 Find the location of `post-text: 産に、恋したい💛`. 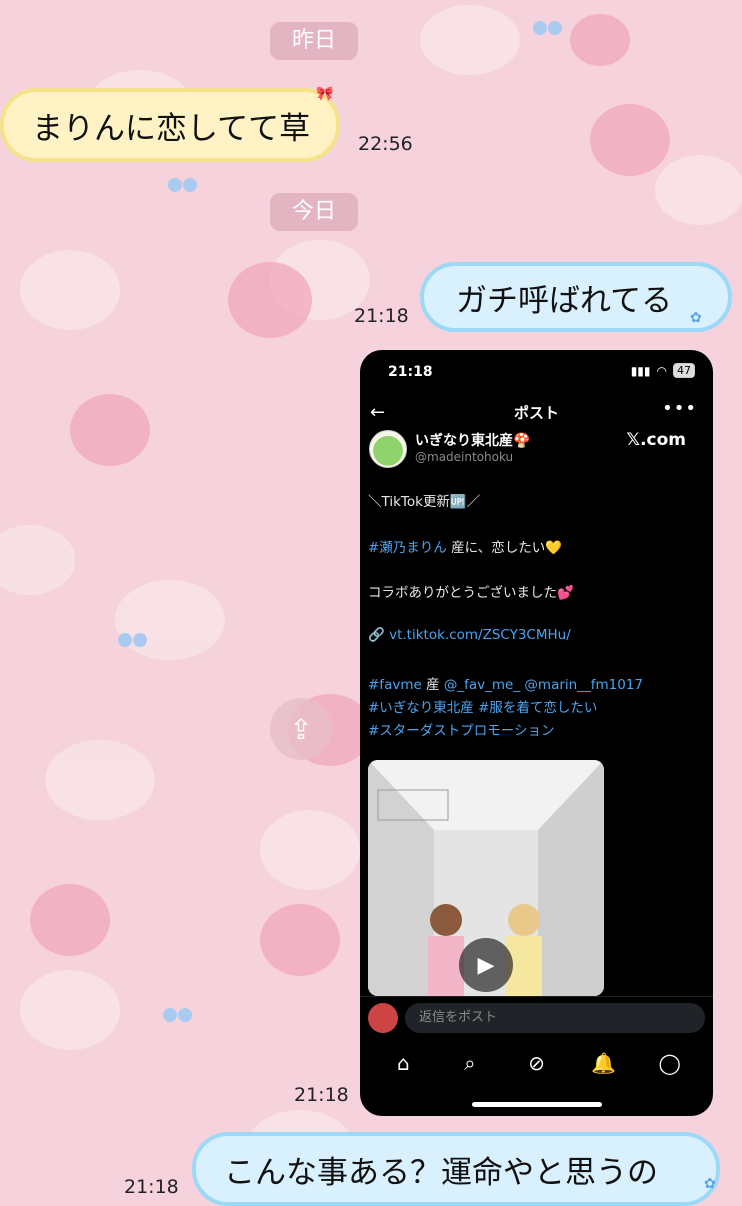

post-text: 産に、恋したい💛 is located at coordinates (504, 548).